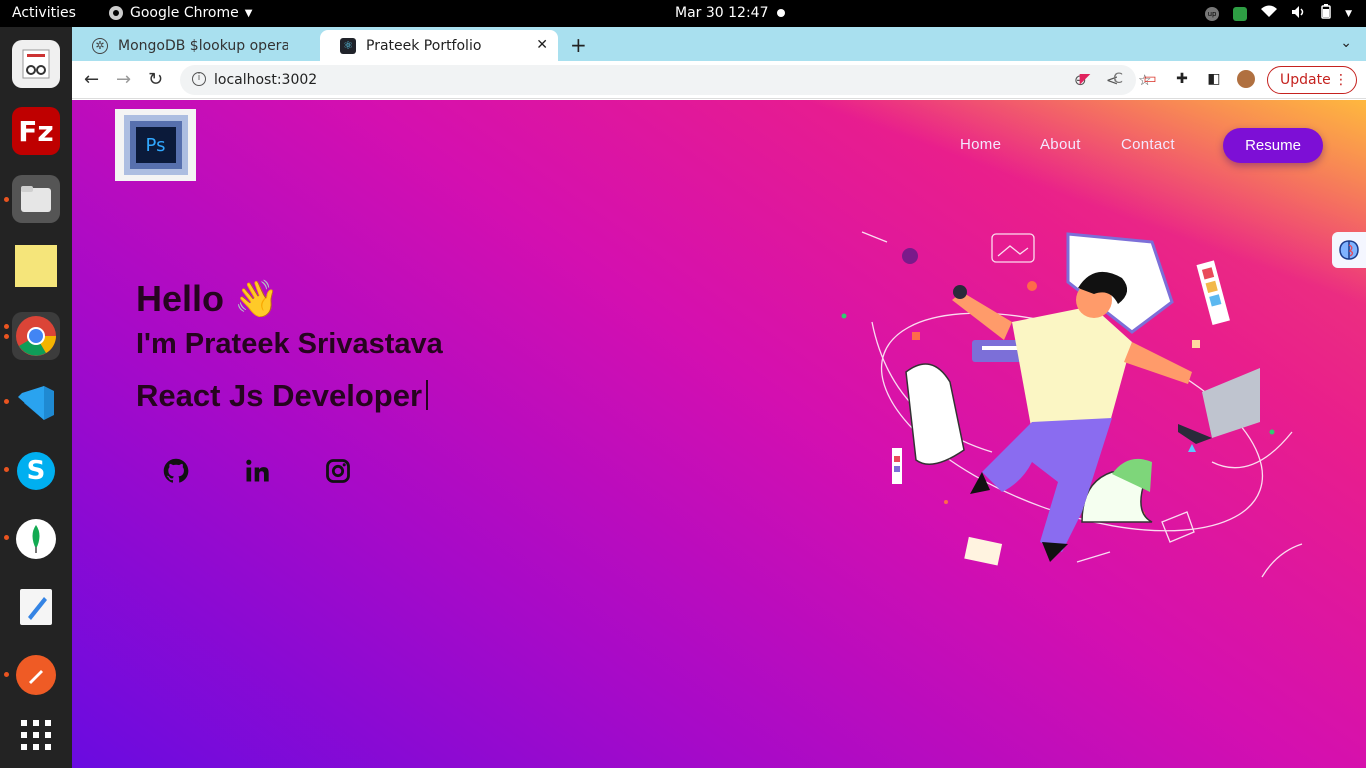 This screenshot has height=768, width=1366. What do you see at coordinates (248, 13) in the screenshot?
I see `chevron-down-icon: ▼` at bounding box center [248, 13].